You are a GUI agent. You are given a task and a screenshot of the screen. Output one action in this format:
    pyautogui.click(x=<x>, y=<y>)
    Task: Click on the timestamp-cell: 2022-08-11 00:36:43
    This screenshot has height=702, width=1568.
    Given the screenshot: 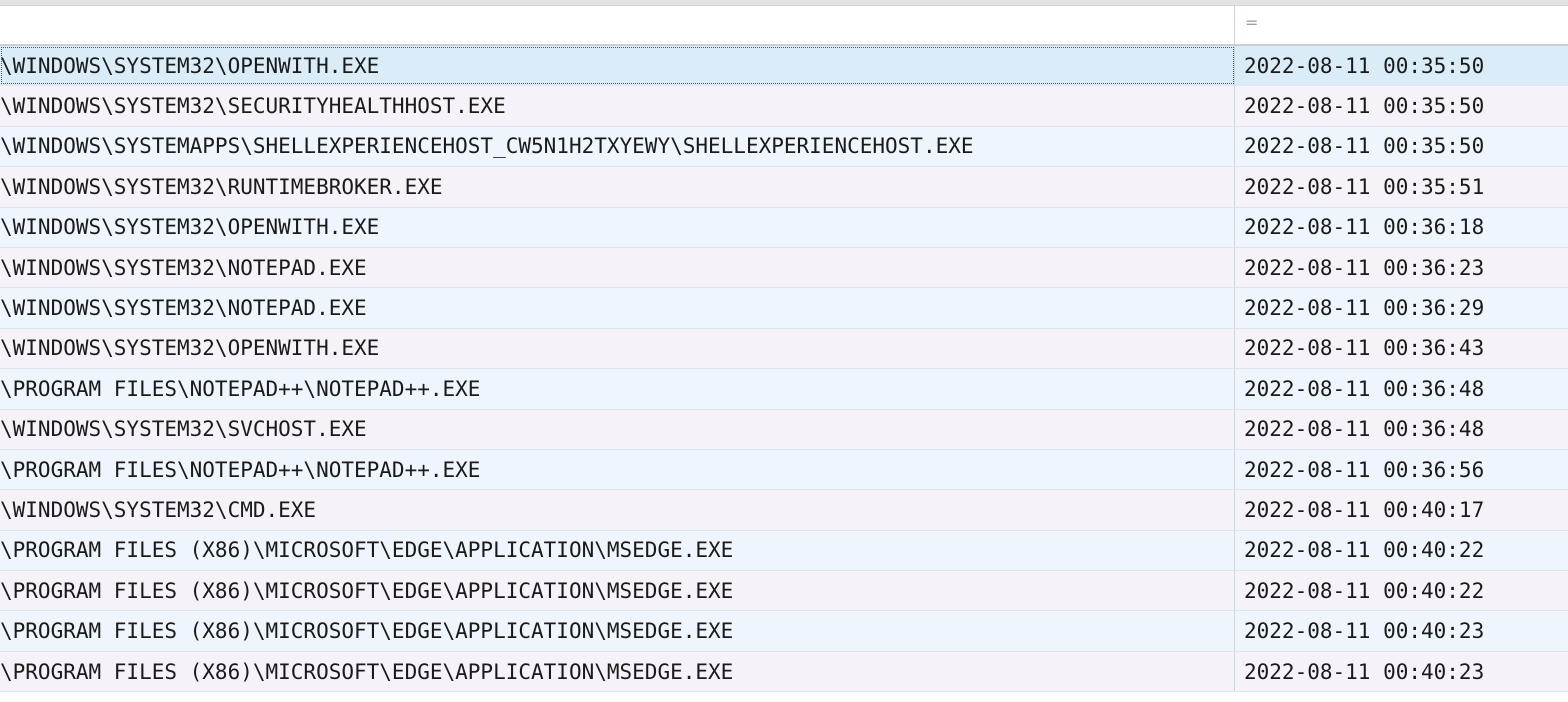 What is the action you would take?
    pyautogui.click(x=1401, y=348)
    